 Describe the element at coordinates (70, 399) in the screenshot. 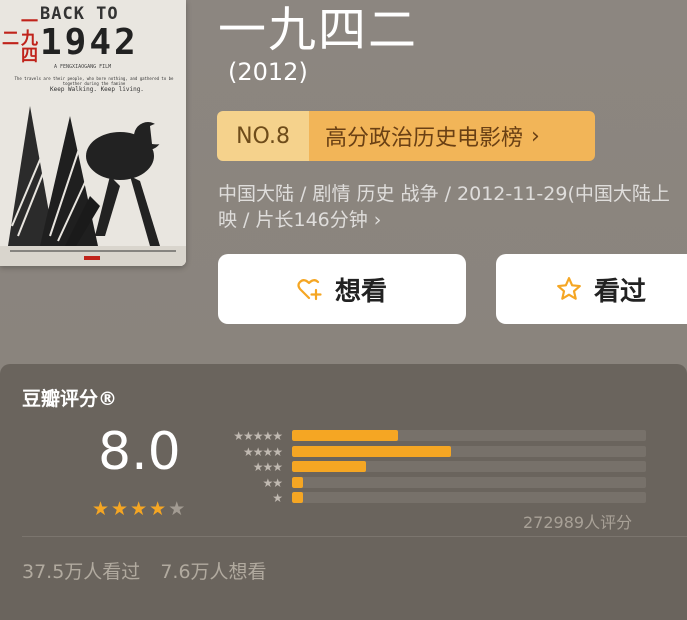

I see `rating-title: 豆瓣评分®` at that location.